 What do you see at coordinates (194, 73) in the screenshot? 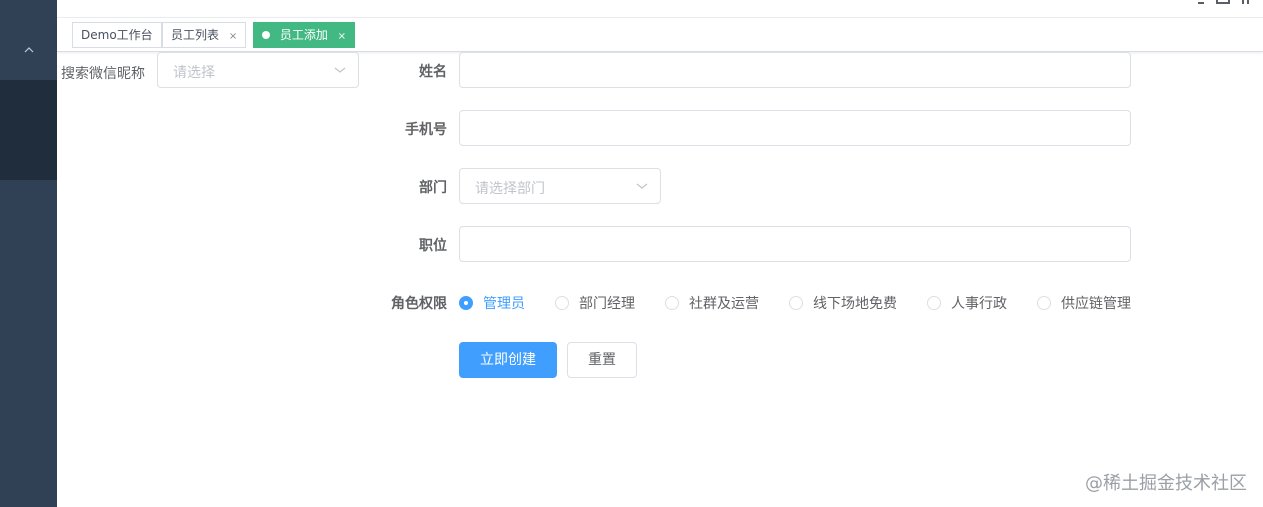
I see `select-placeholder: 请选择` at bounding box center [194, 73].